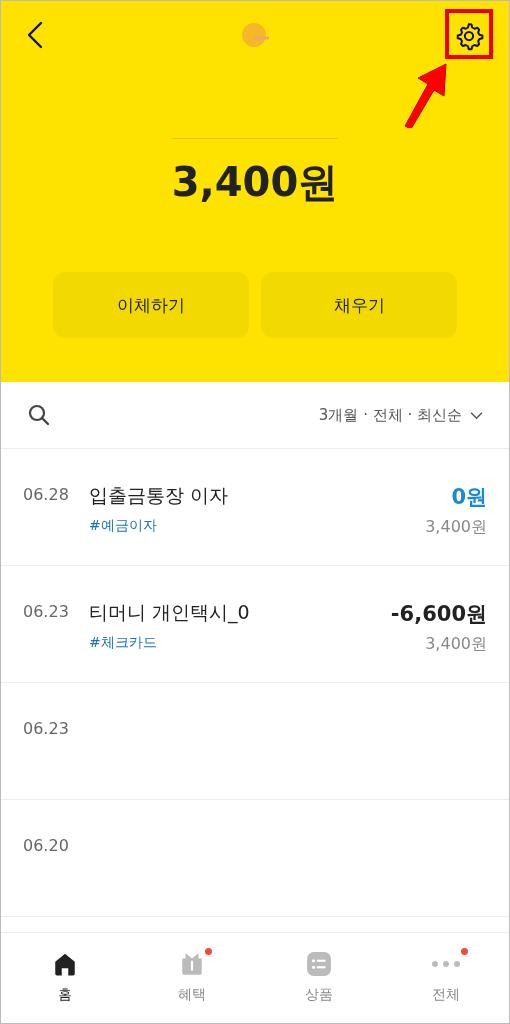 This screenshot has height=1024, width=510. I want to click on nav-tab: 상품, so click(318, 977).